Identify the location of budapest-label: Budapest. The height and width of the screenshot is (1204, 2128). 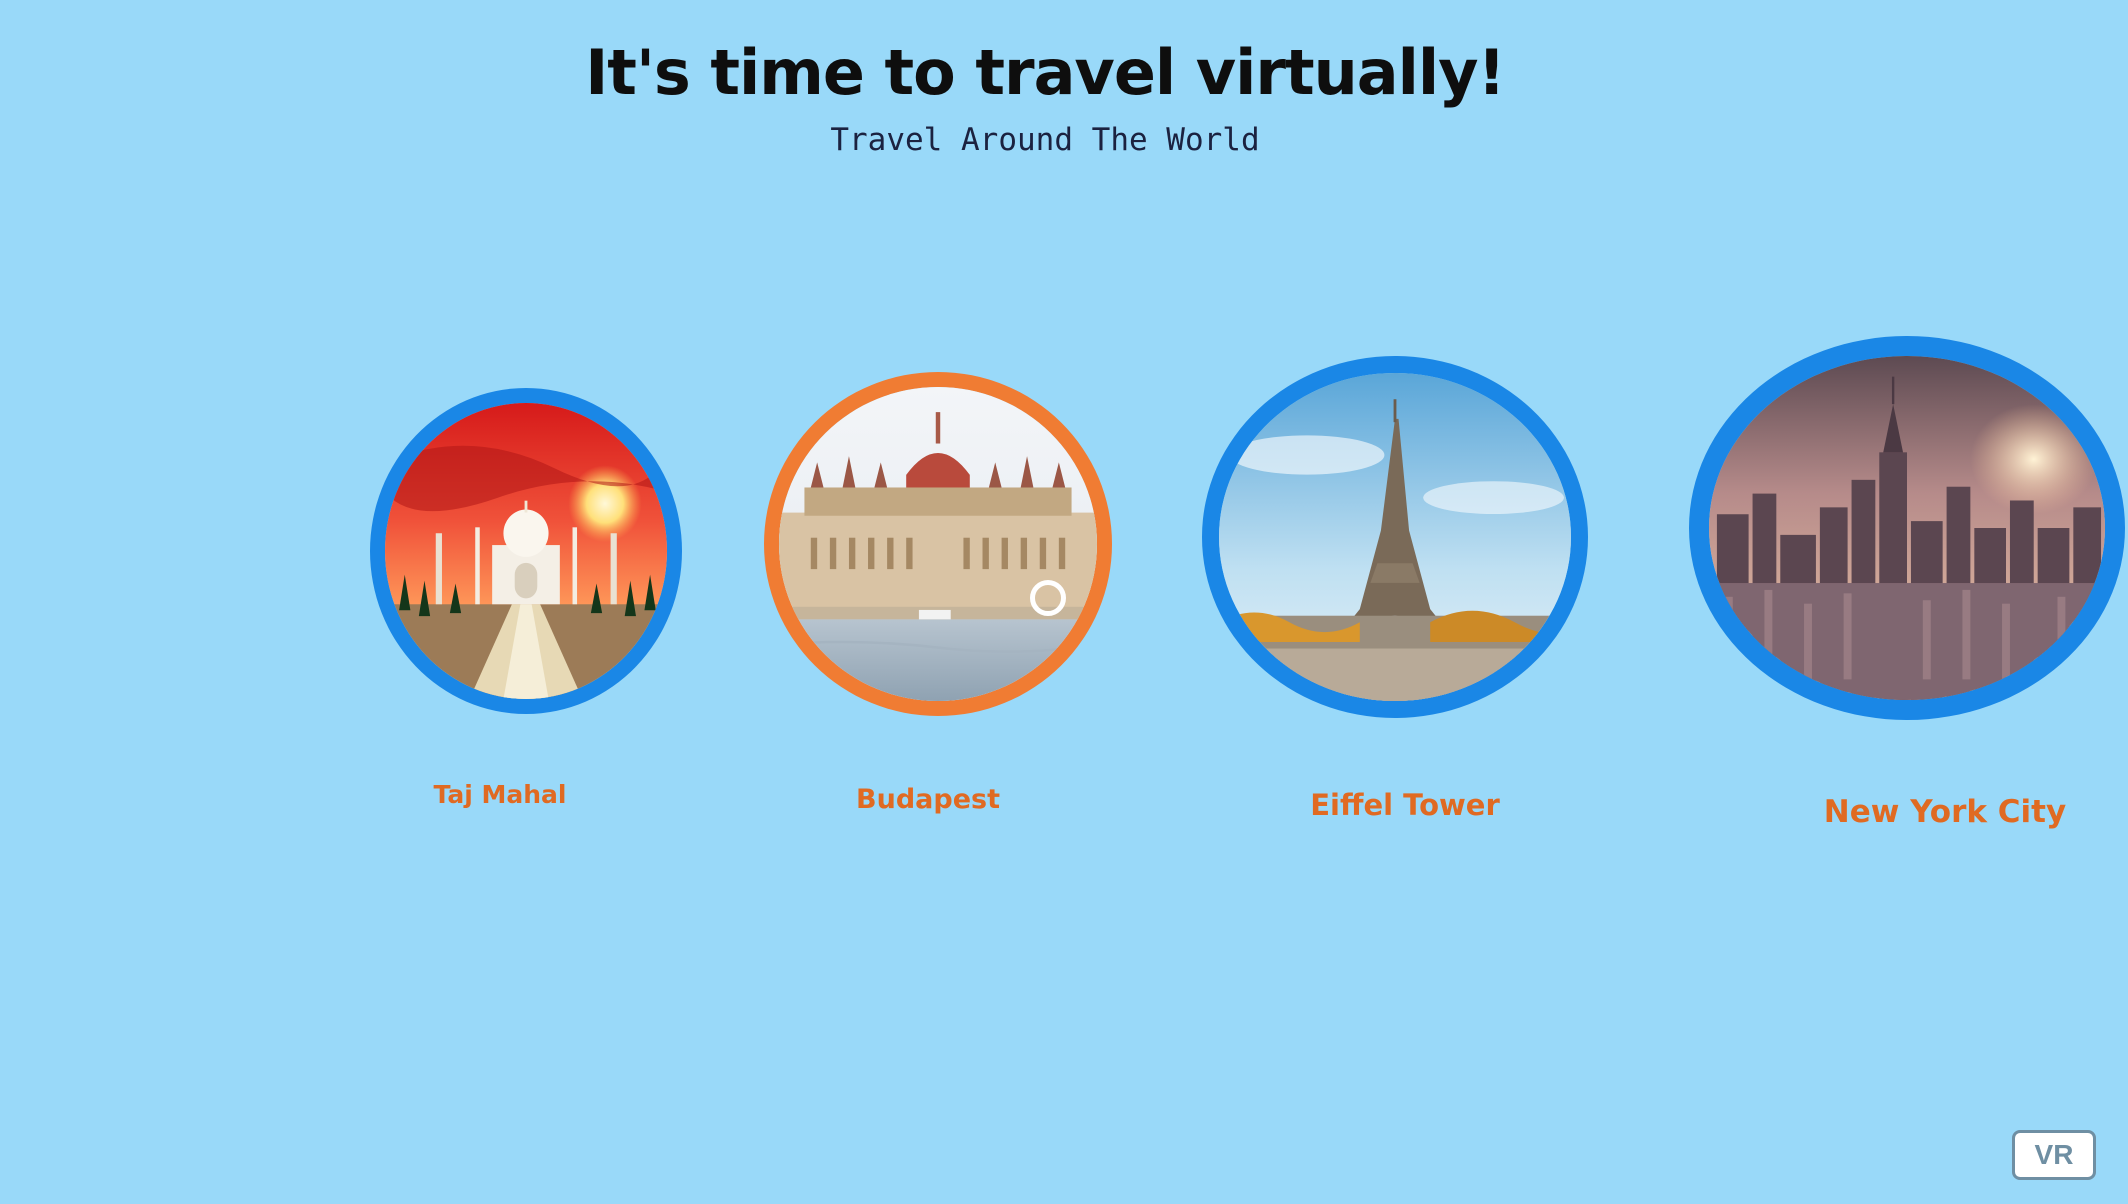
(928, 799).